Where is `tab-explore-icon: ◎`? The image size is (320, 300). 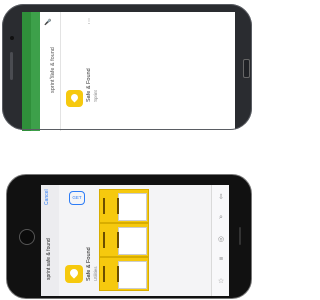 tab-explore-icon: ◎ is located at coordinates (221, 239).